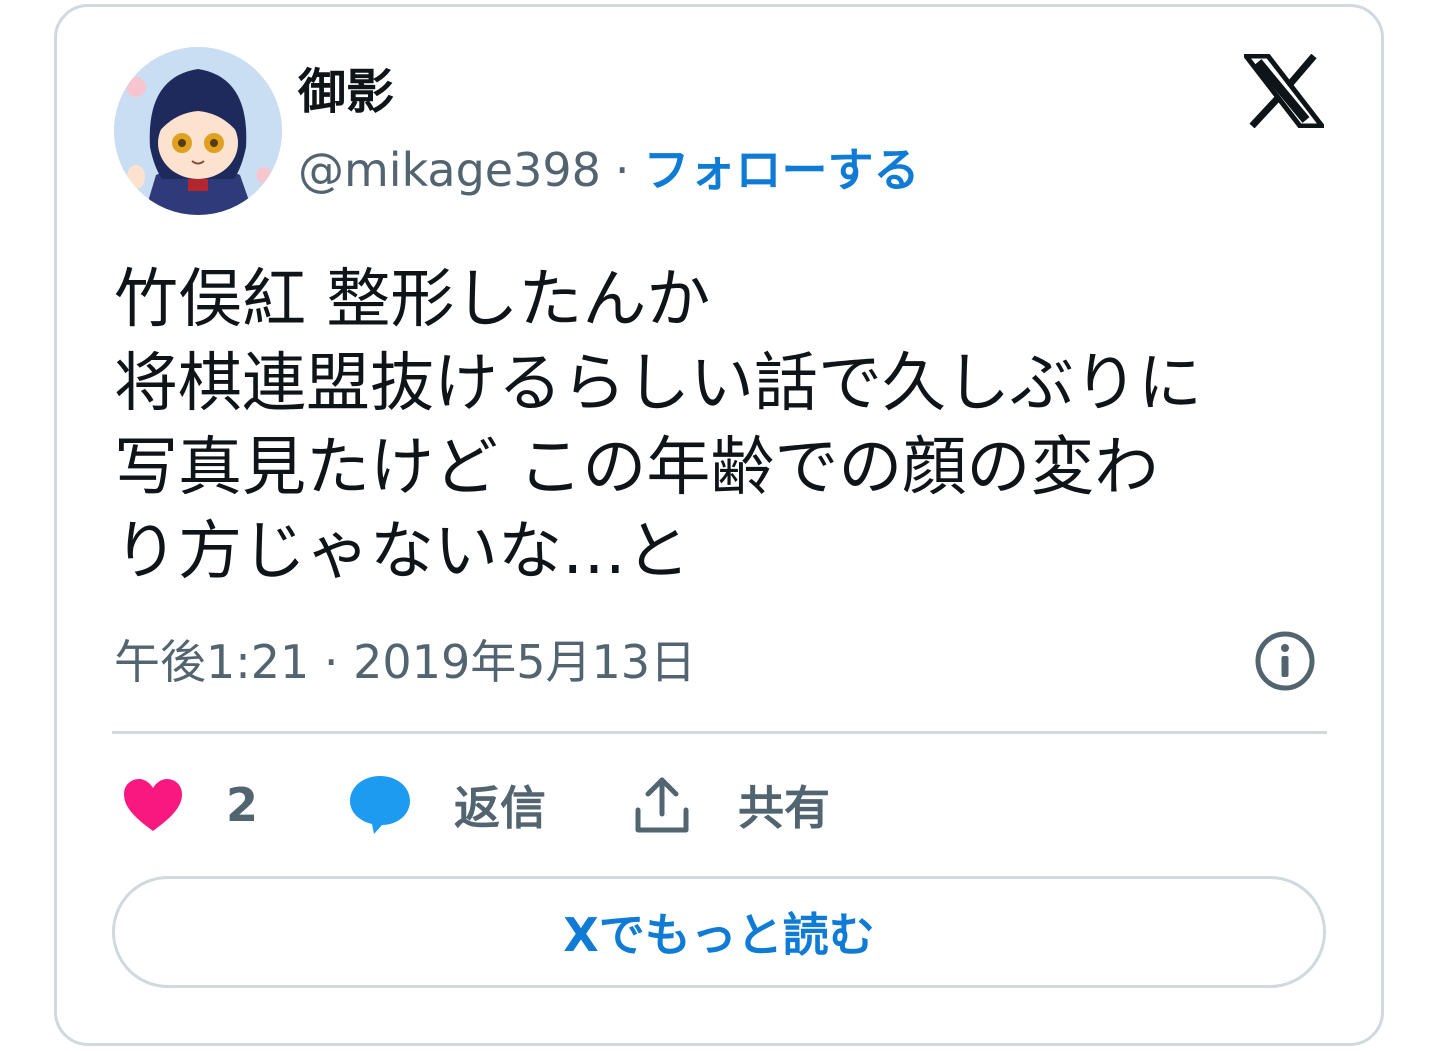 This screenshot has height=1051, width=1440. I want to click on divider, so click(719, 732).